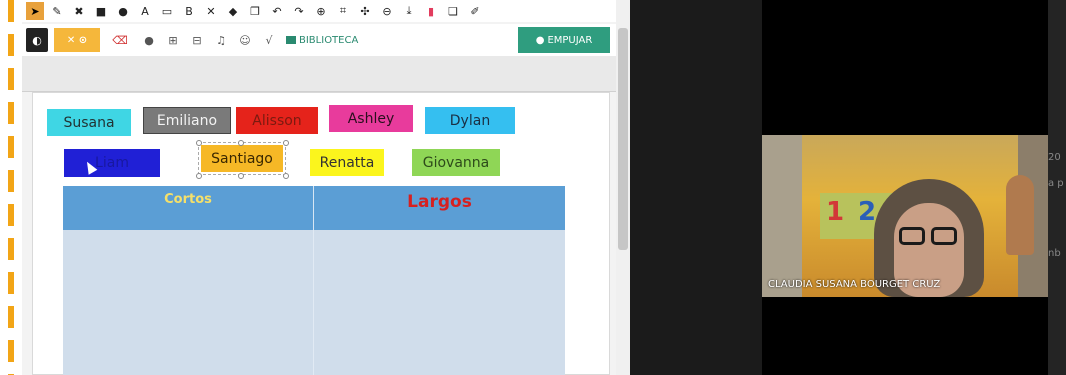 The image size is (1066, 375). What do you see at coordinates (89, 122) in the screenshot?
I see `name-card-susana: Susana` at bounding box center [89, 122].